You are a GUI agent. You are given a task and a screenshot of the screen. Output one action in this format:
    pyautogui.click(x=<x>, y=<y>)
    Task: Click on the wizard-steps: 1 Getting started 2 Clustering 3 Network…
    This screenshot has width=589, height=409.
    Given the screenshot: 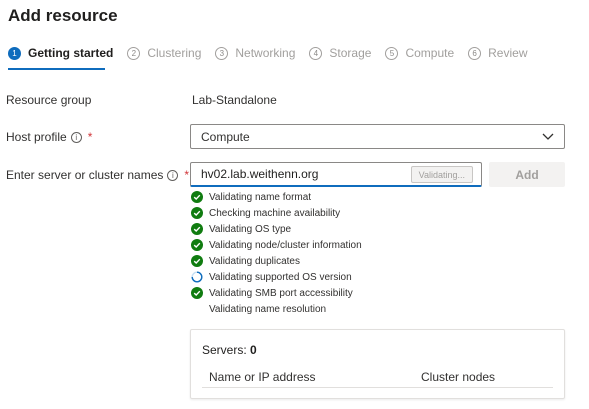 What is the action you would take?
    pyautogui.click(x=275, y=53)
    